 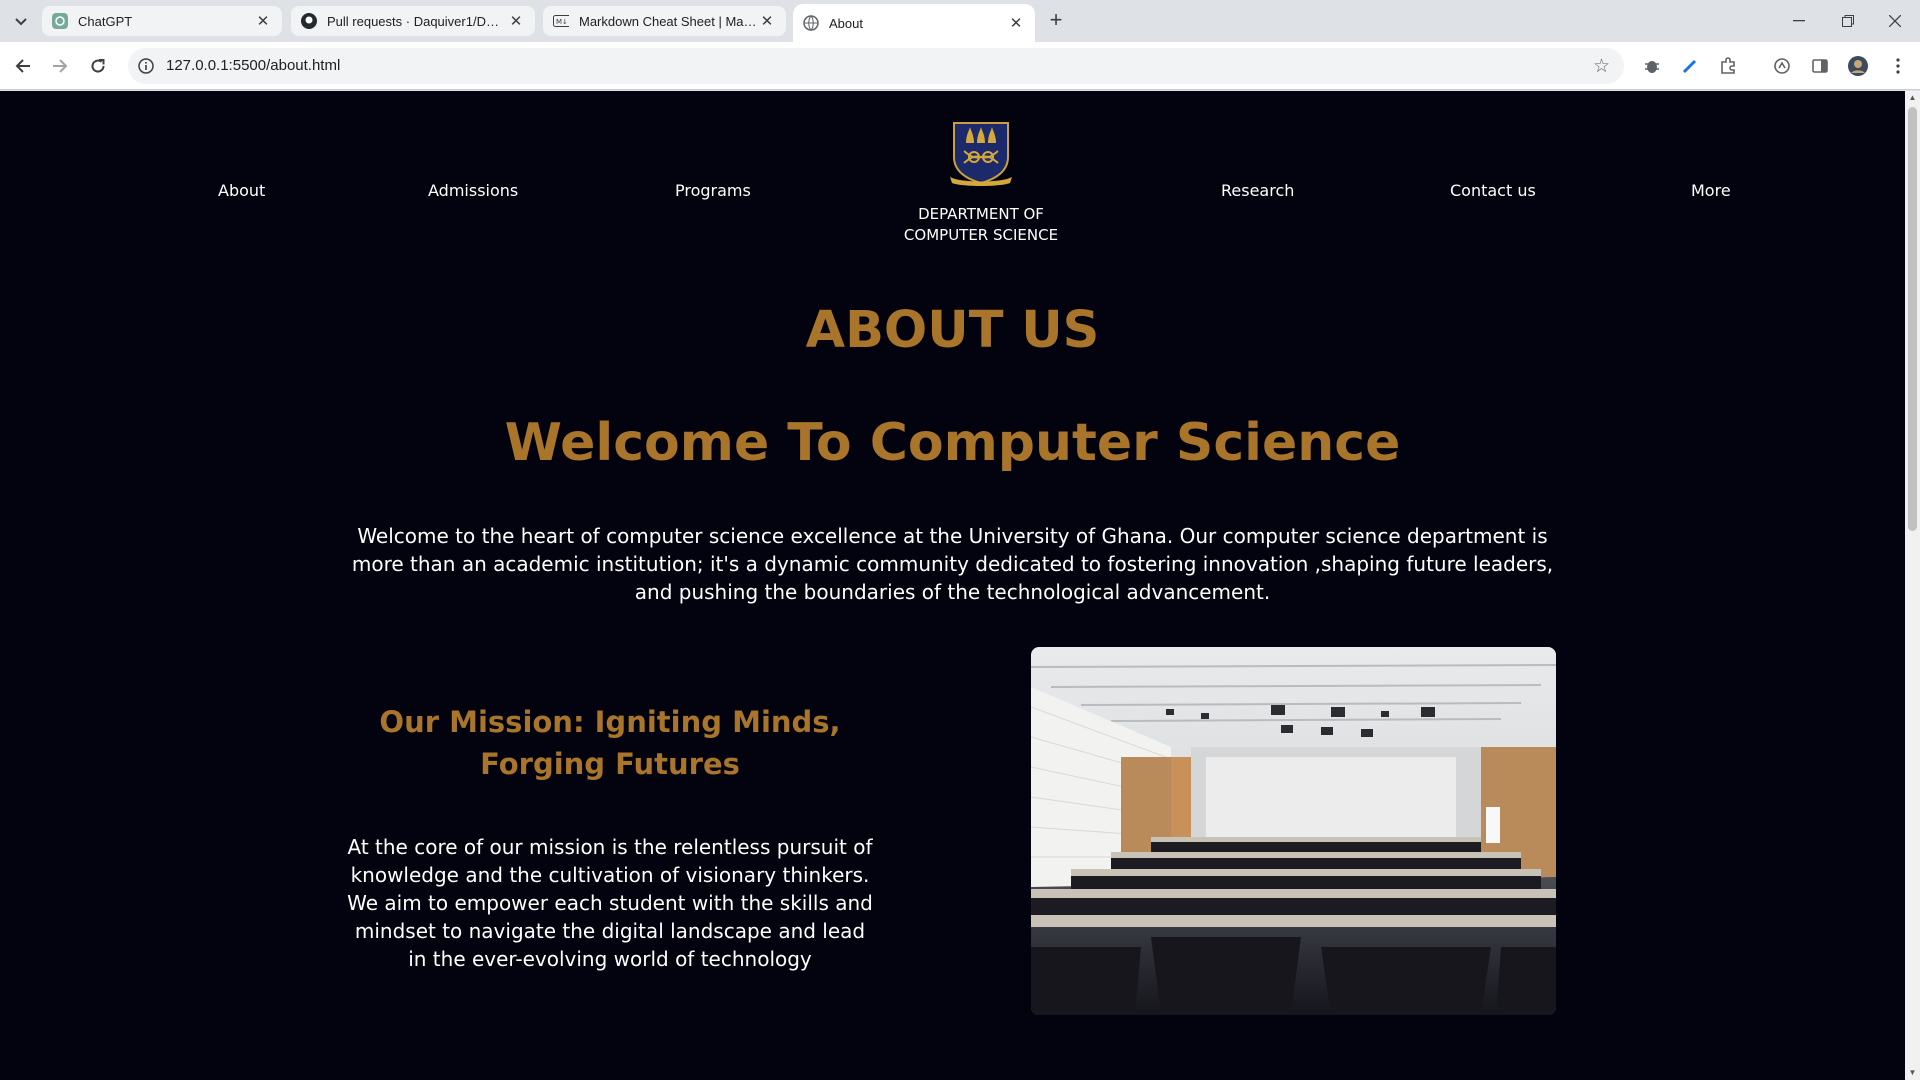 I want to click on profile-avatar-icon, so click(x=1858, y=66).